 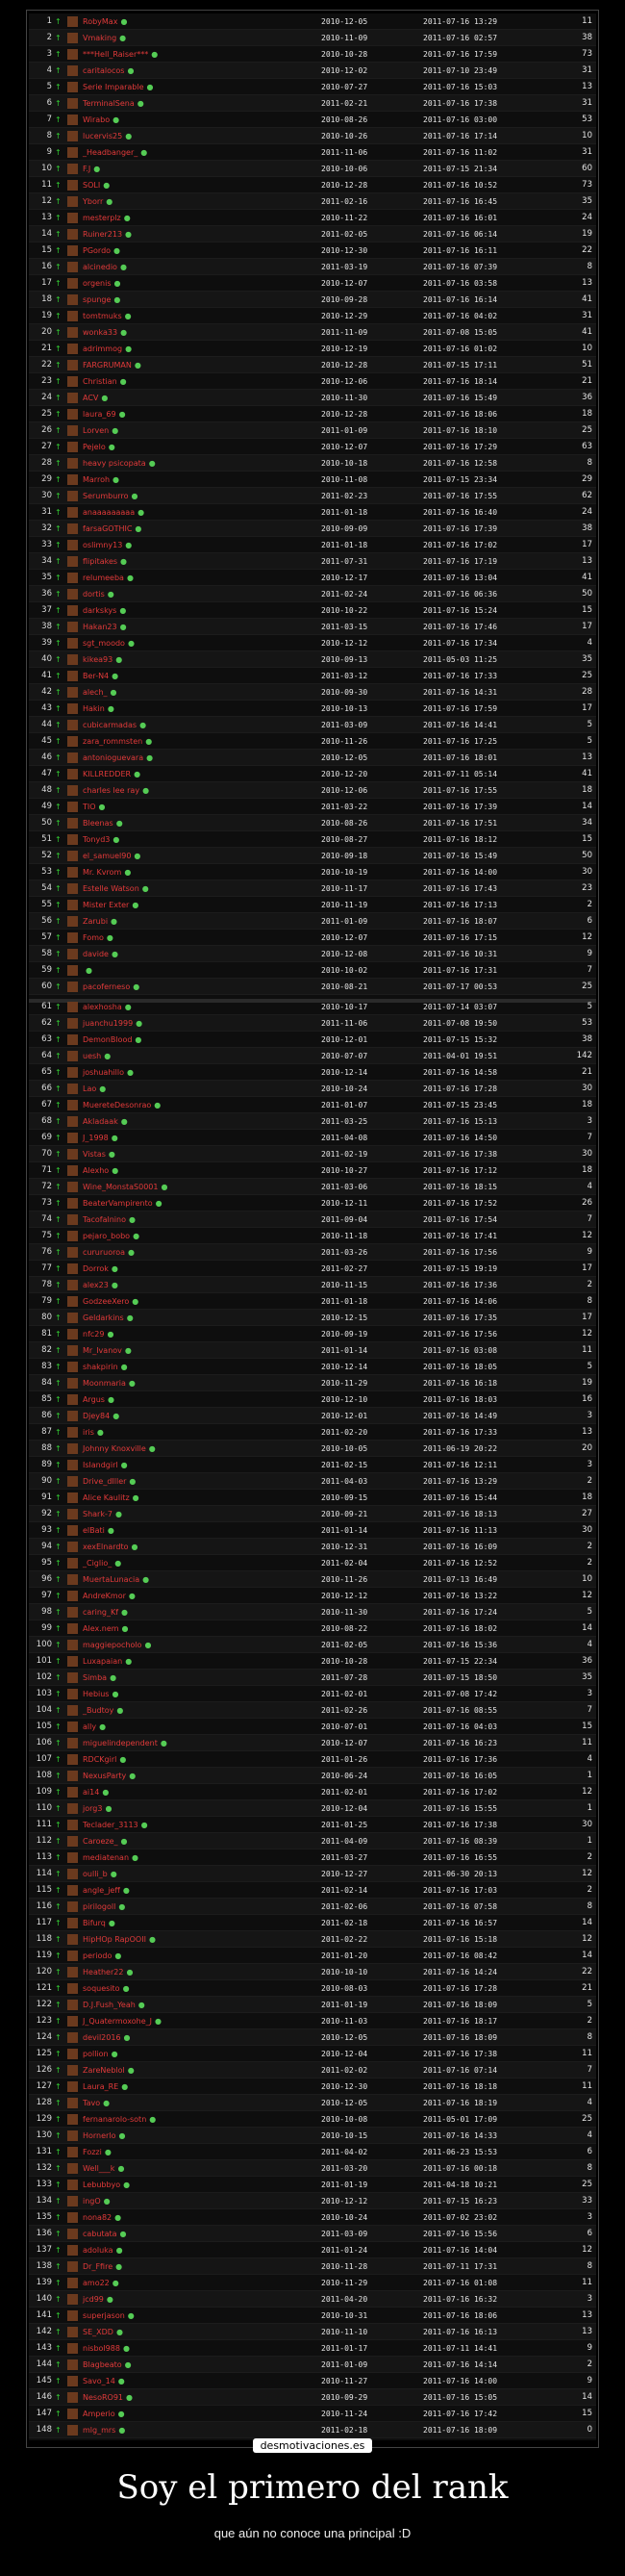 What do you see at coordinates (114, 103) in the screenshot?
I see `username-link: TerminalSena ●` at bounding box center [114, 103].